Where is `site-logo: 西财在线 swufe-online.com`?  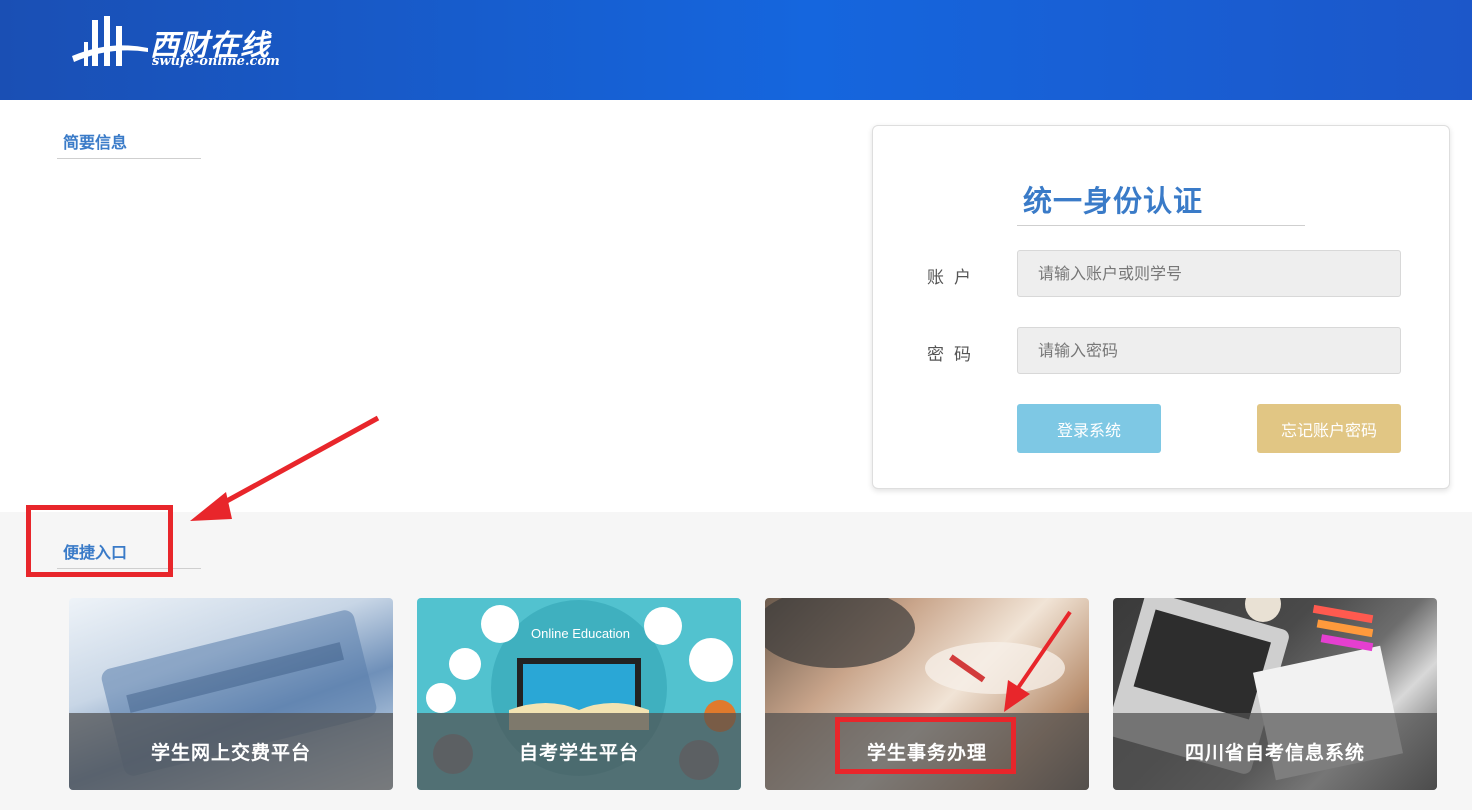 site-logo: 西财在线 swufe-online.com is located at coordinates (185, 43).